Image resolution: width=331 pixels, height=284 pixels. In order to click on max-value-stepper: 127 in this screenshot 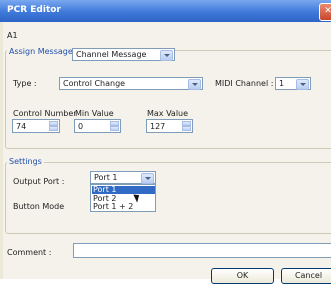, I will do `click(169, 126)`.